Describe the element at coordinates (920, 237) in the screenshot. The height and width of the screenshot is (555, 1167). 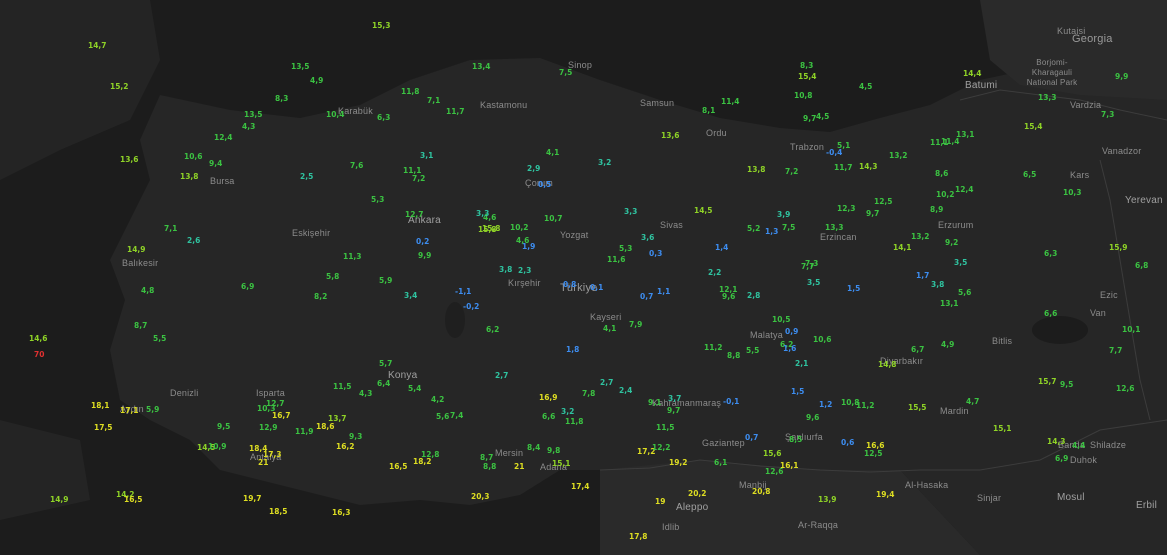
I see `station-reading: 13,2` at that location.